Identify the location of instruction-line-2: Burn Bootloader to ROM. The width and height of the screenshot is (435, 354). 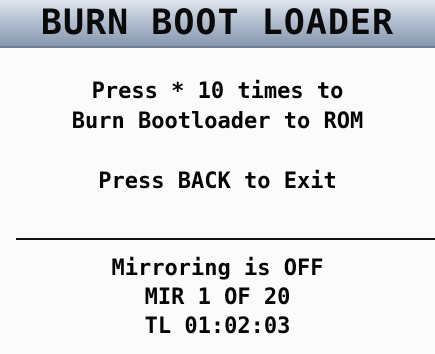
(217, 121).